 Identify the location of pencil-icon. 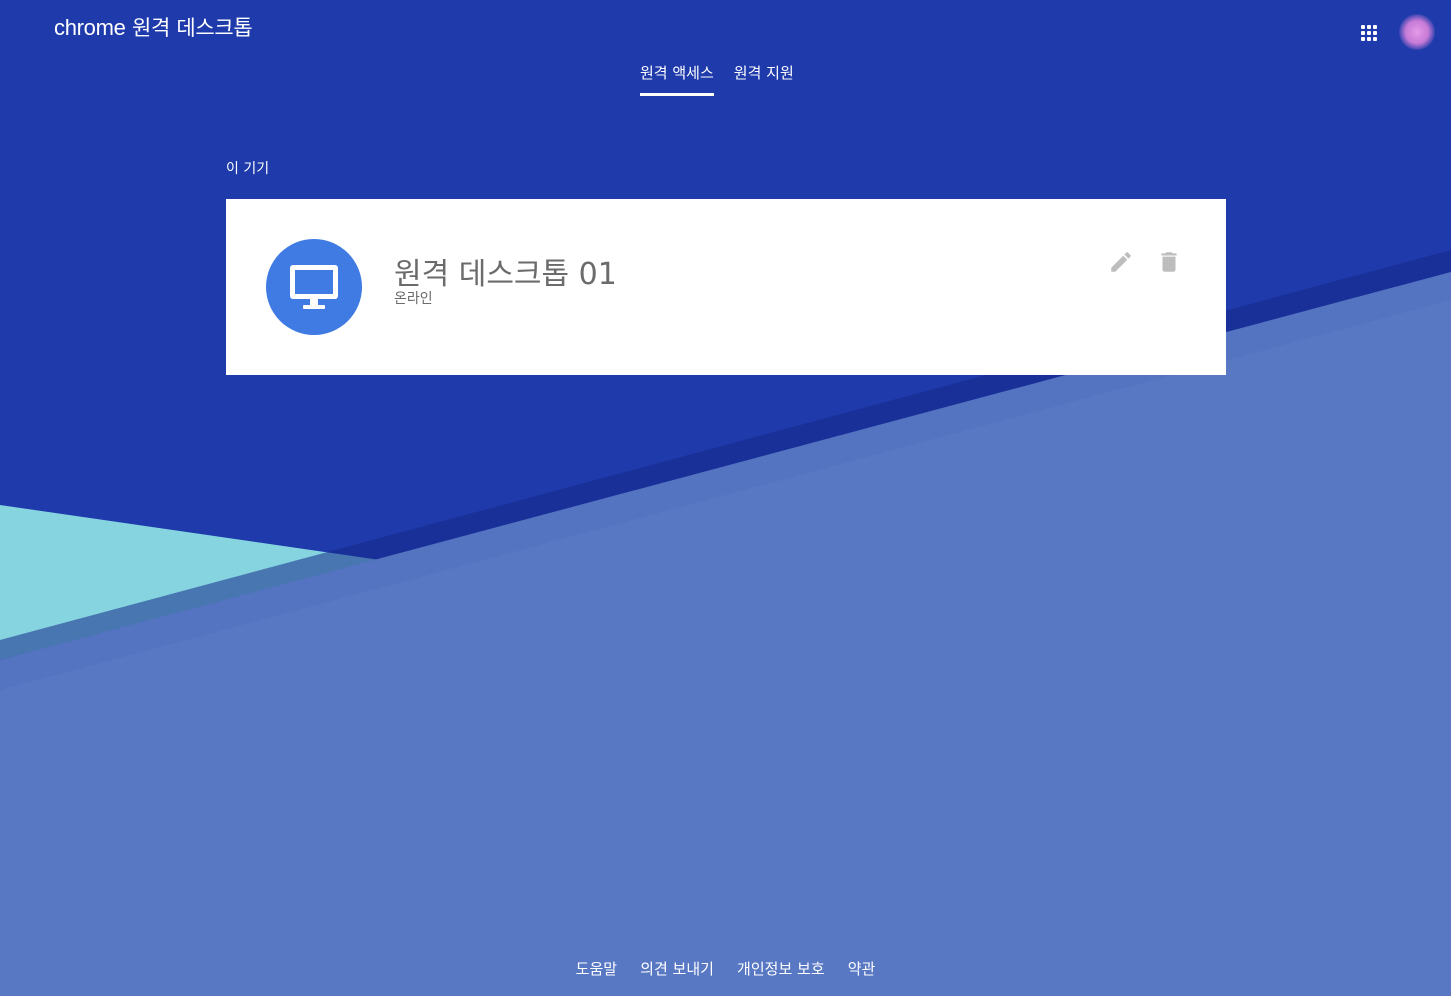
(1121, 262).